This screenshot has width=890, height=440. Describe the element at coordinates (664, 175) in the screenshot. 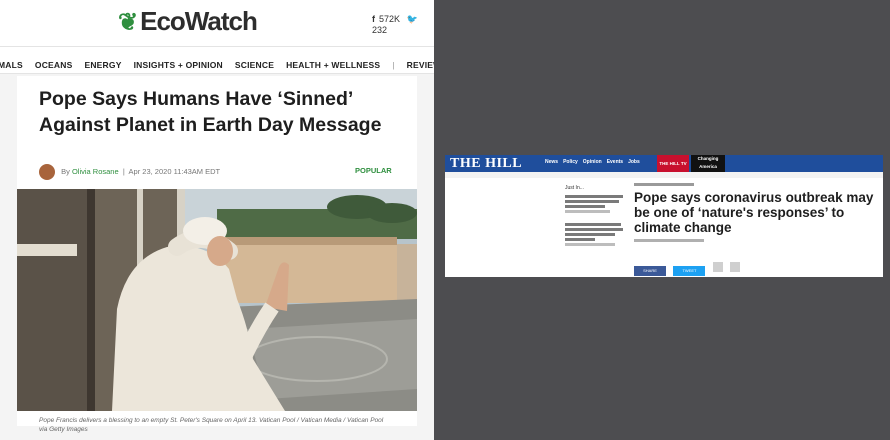

I see `thehill-subnav` at that location.